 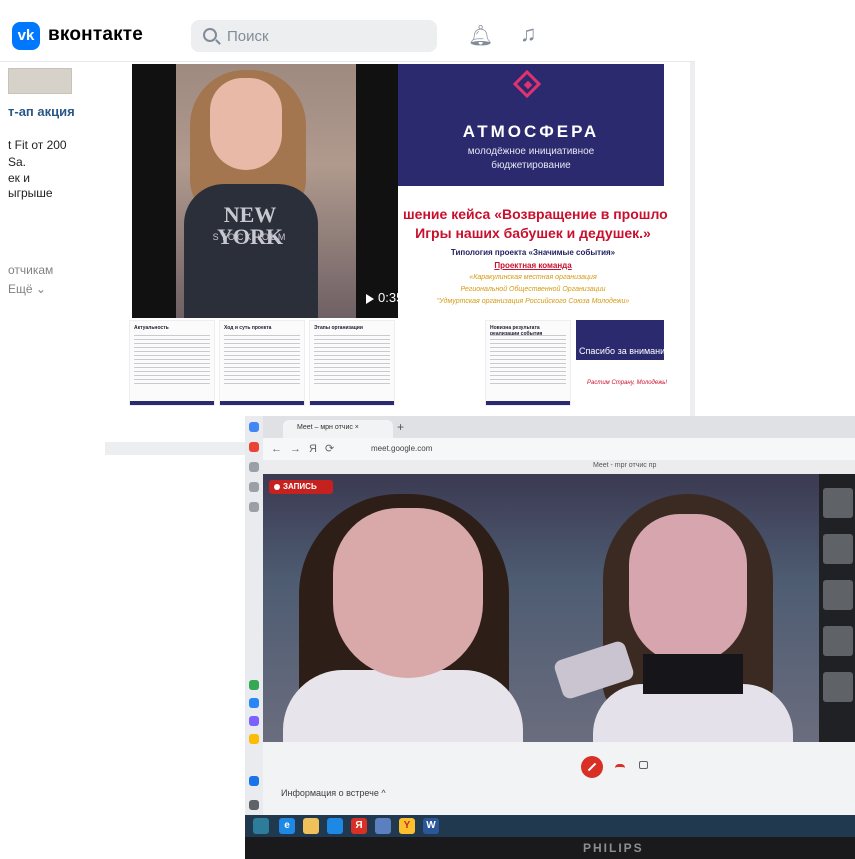 I want to click on more-menu-link: Ещё ⌄, so click(x=27, y=289).